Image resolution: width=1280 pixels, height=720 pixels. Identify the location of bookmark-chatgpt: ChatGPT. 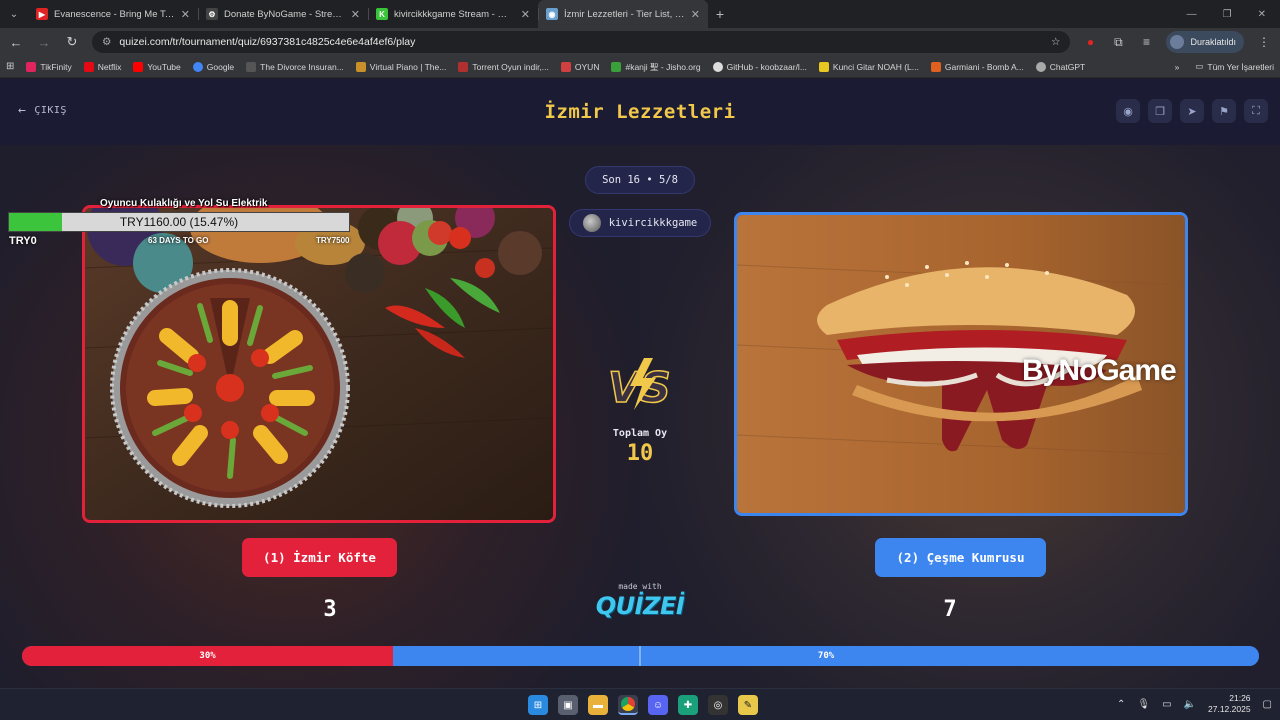
(1060, 66).